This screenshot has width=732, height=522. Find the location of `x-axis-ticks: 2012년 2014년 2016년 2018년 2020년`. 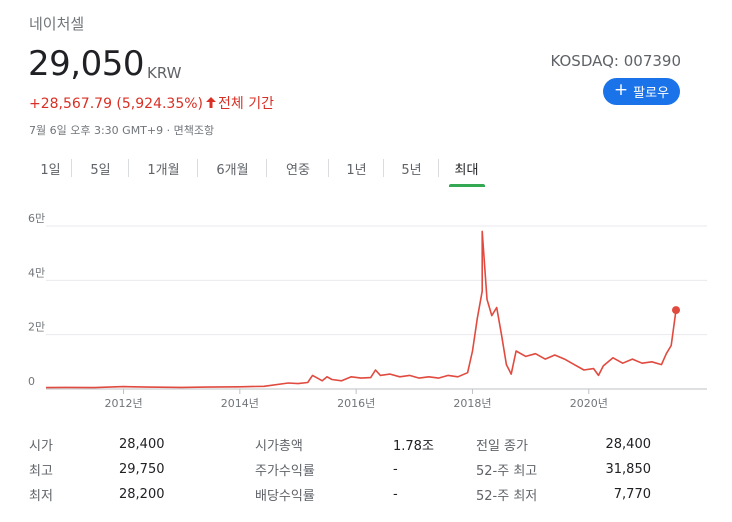

x-axis-ticks: 2012년 2014년 2016년 2018년 2020년 is located at coordinates (356, 399).